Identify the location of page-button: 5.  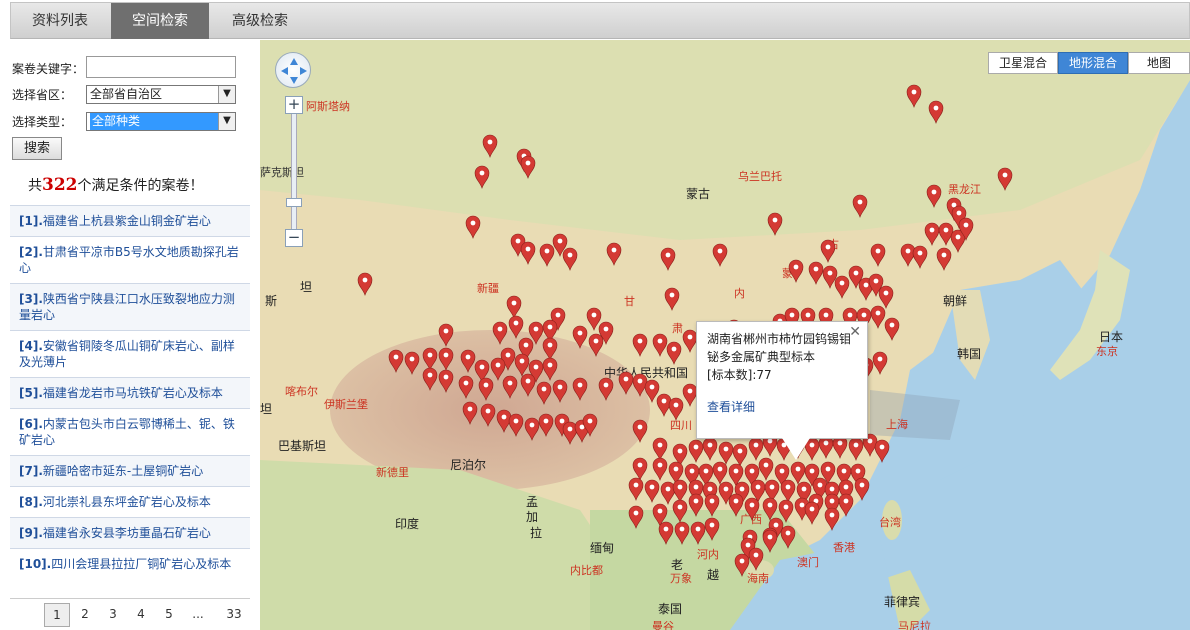
(169, 615).